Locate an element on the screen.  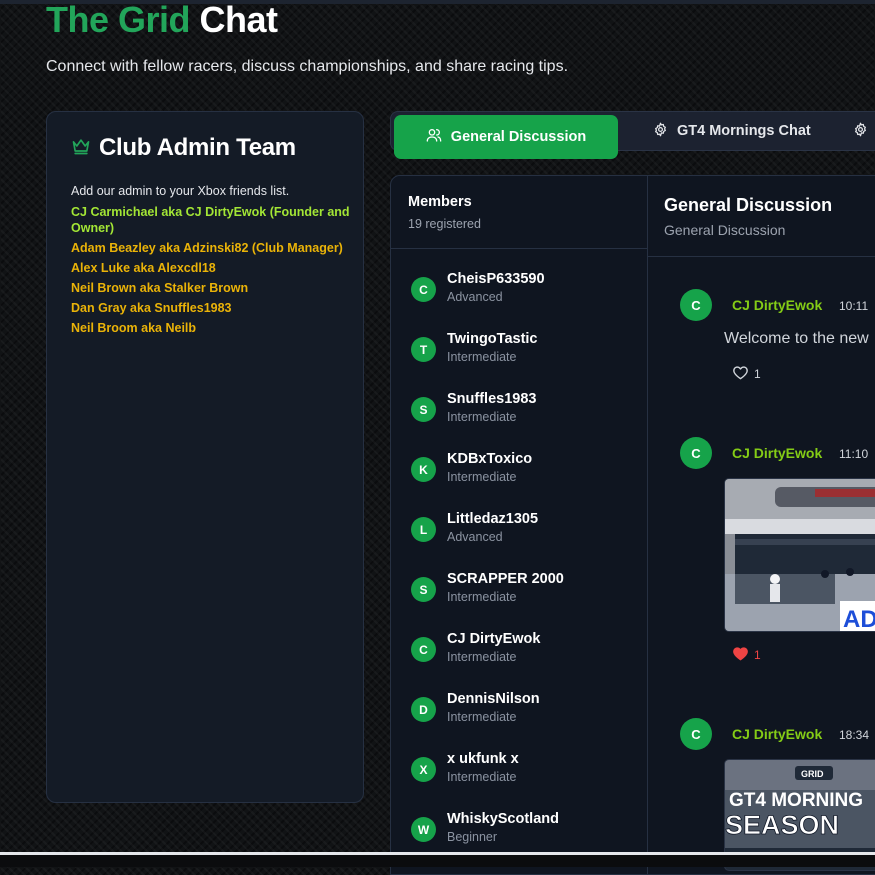
member-name: TwingoTastic is located at coordinates (492, 339).